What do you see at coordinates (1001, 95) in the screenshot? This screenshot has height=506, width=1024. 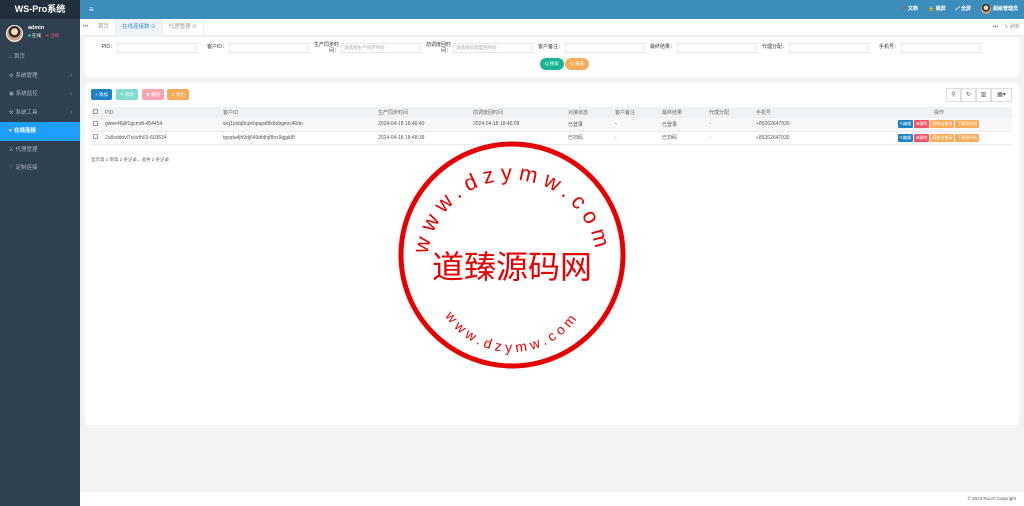 I see `export-menu-icon: ▦▾` at bounding box center [1001, 95].